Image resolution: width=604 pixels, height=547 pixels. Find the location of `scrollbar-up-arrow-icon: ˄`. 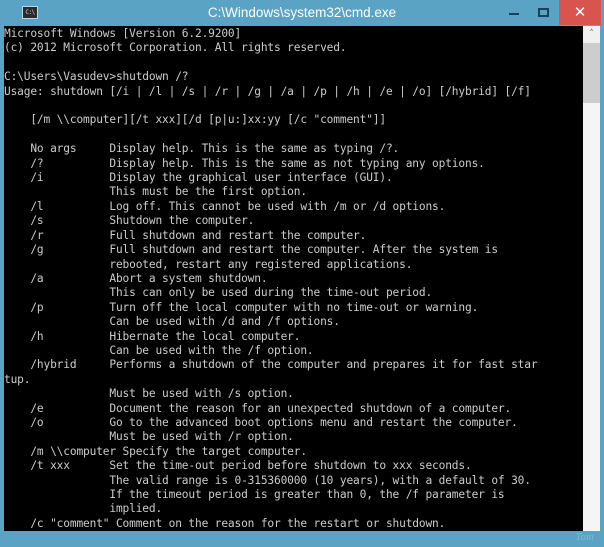

scrollbar-up-arrow-icon: ˄ is located at coordinates (591, 34).